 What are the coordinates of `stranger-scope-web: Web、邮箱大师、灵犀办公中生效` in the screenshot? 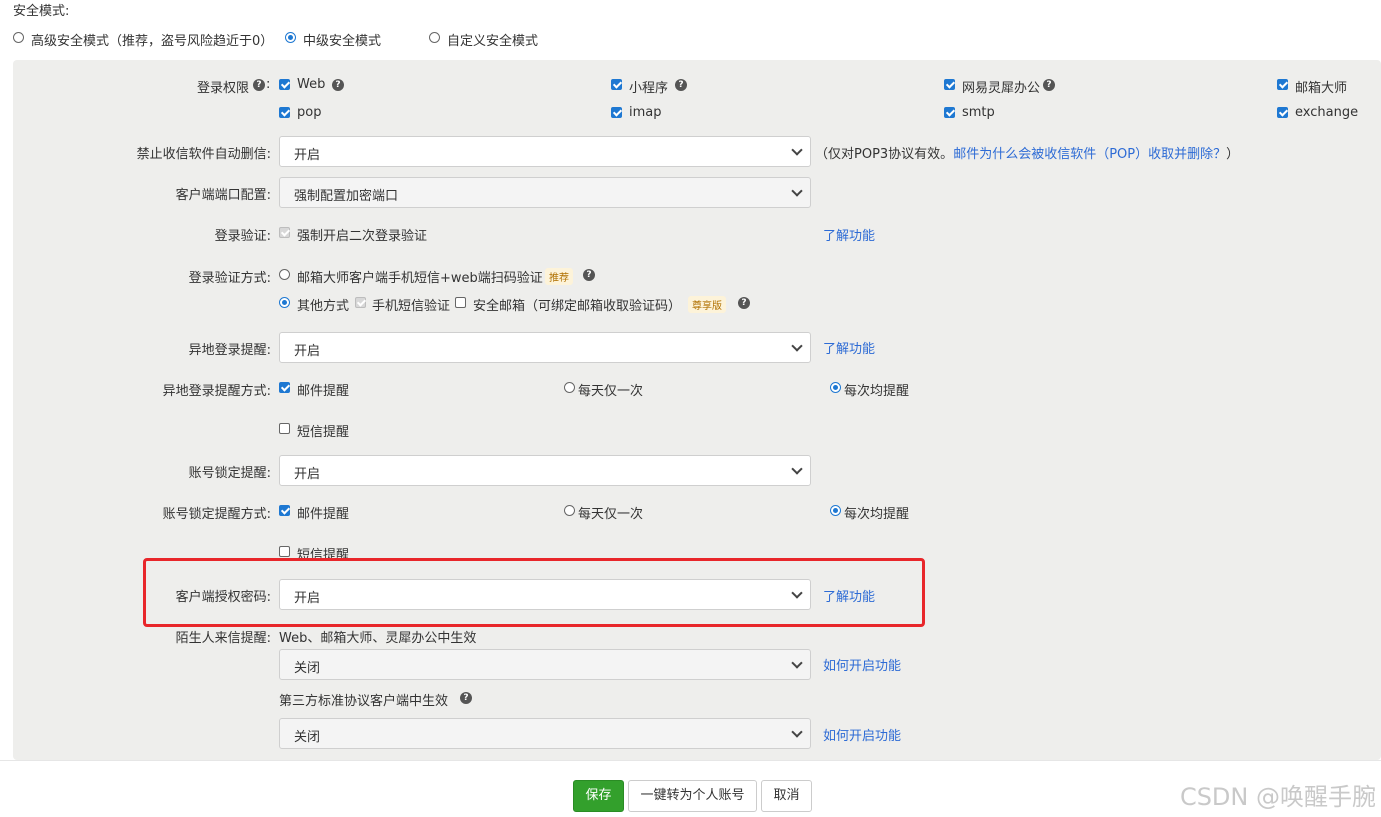 It's located at (378, 638).